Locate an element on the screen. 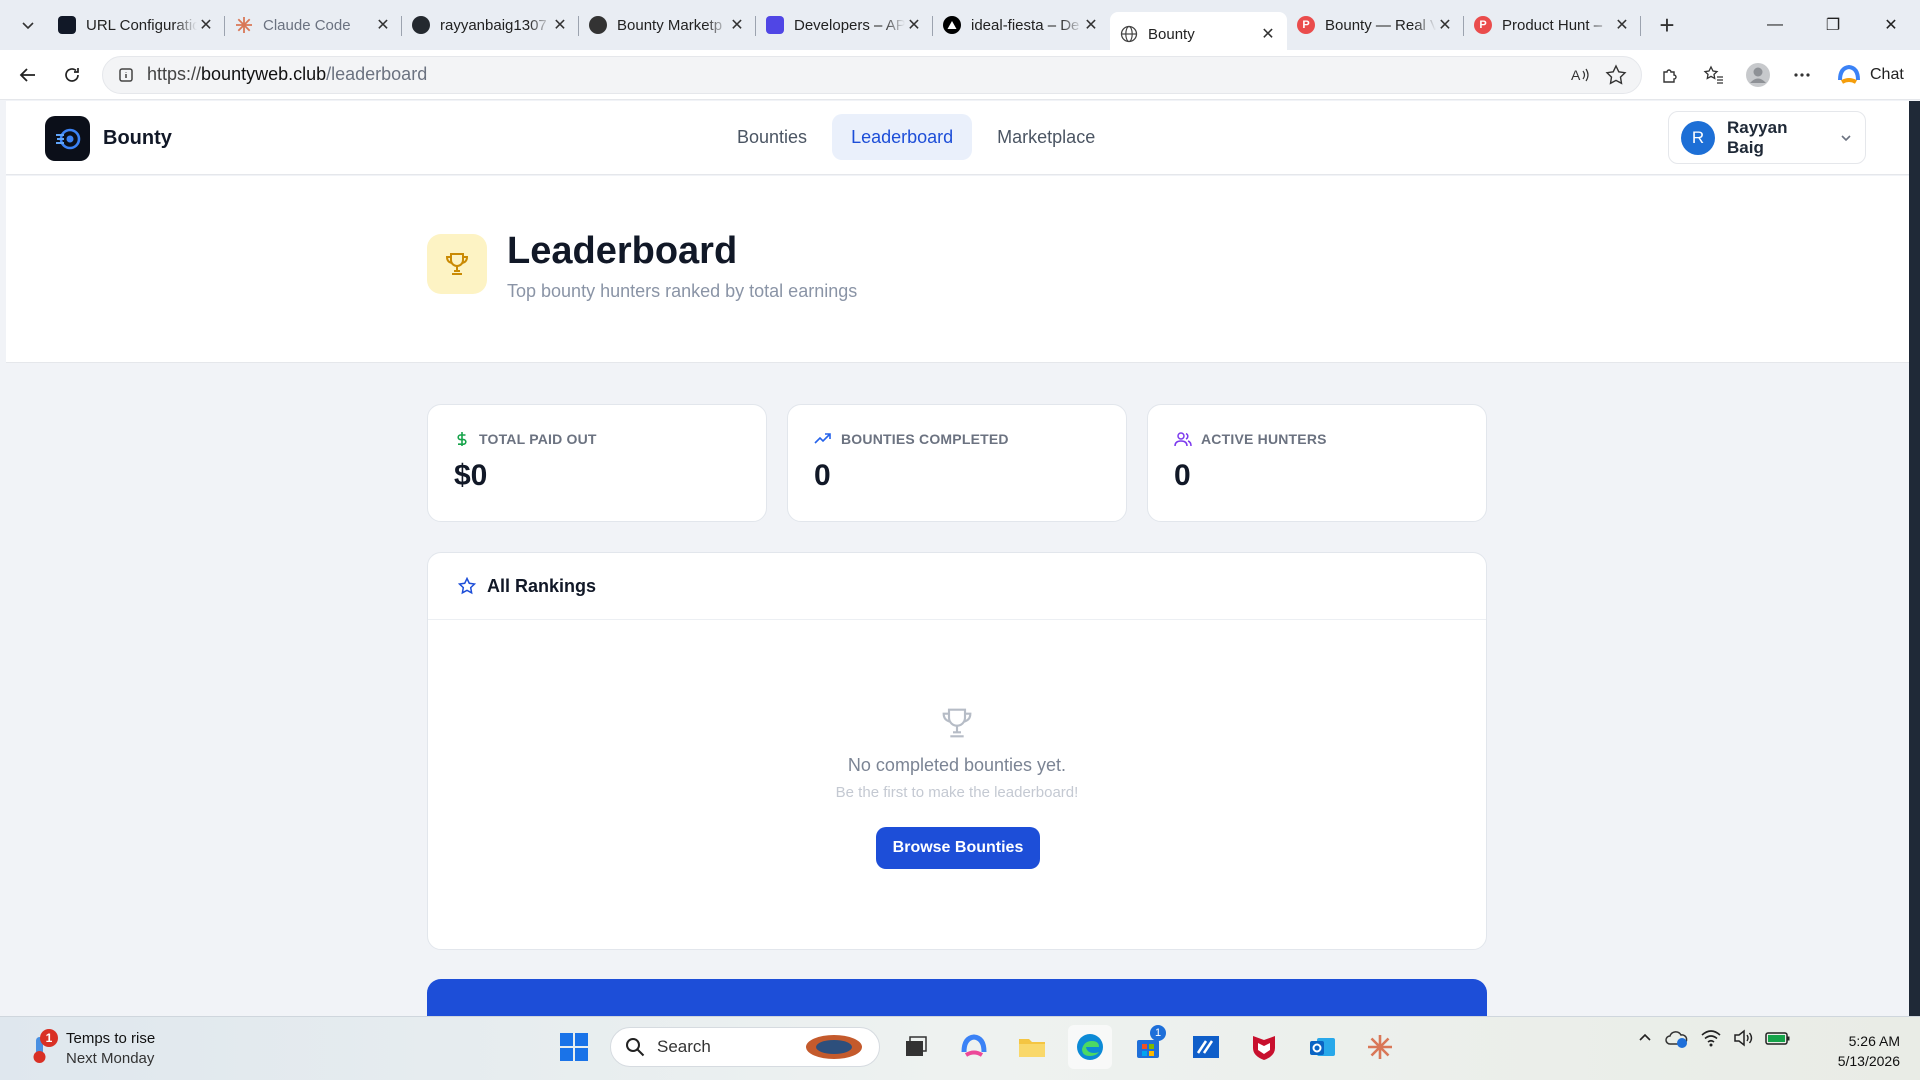  rankings-title: All Rankings is located at coordinates (542, 585).